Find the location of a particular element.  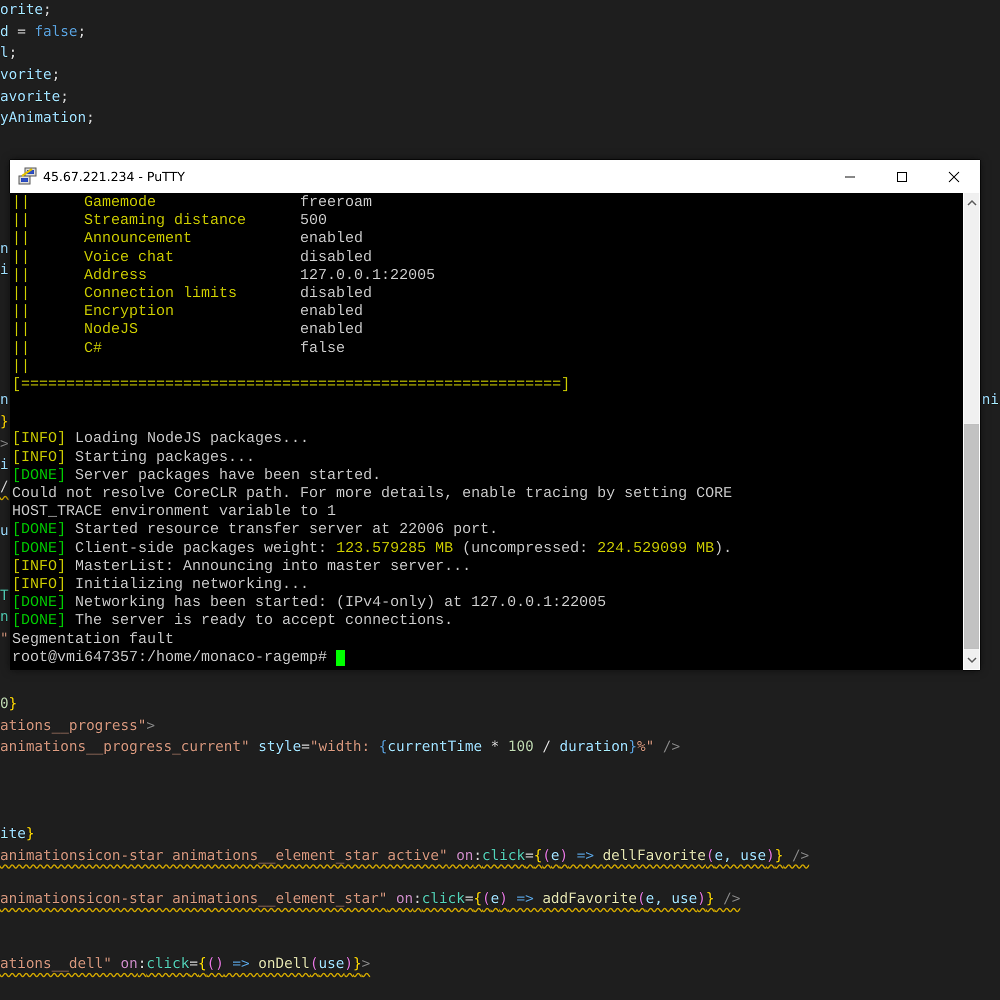

terminal-line: || Announcement enabled is located at coordinates (188, 239).